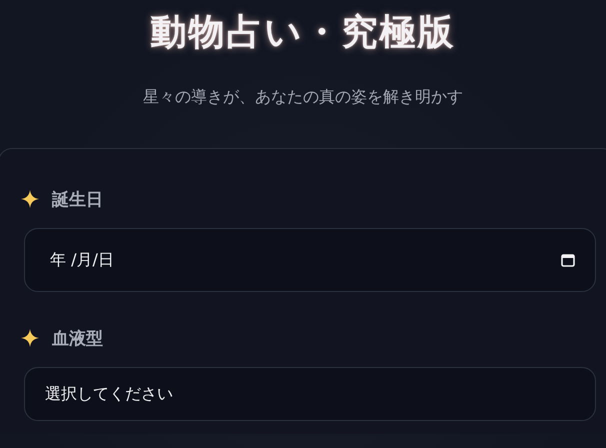 This screenshot has height=448, width=606. Describe the element at coordinates (310, 260) in the screenshot. I see `date-field: 年 /月/日` at that location.